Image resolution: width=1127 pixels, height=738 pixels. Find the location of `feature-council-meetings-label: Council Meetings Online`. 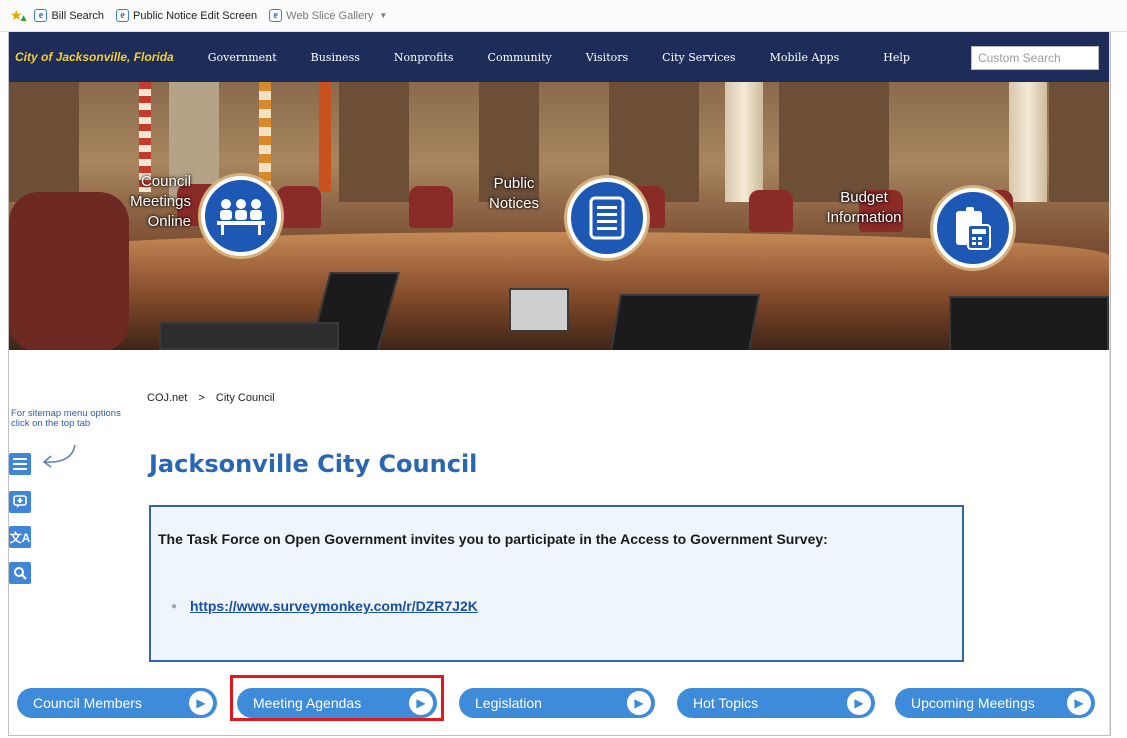

feature-council-meetings-label: Council Meetings Online is located at coordinates (147, 202).